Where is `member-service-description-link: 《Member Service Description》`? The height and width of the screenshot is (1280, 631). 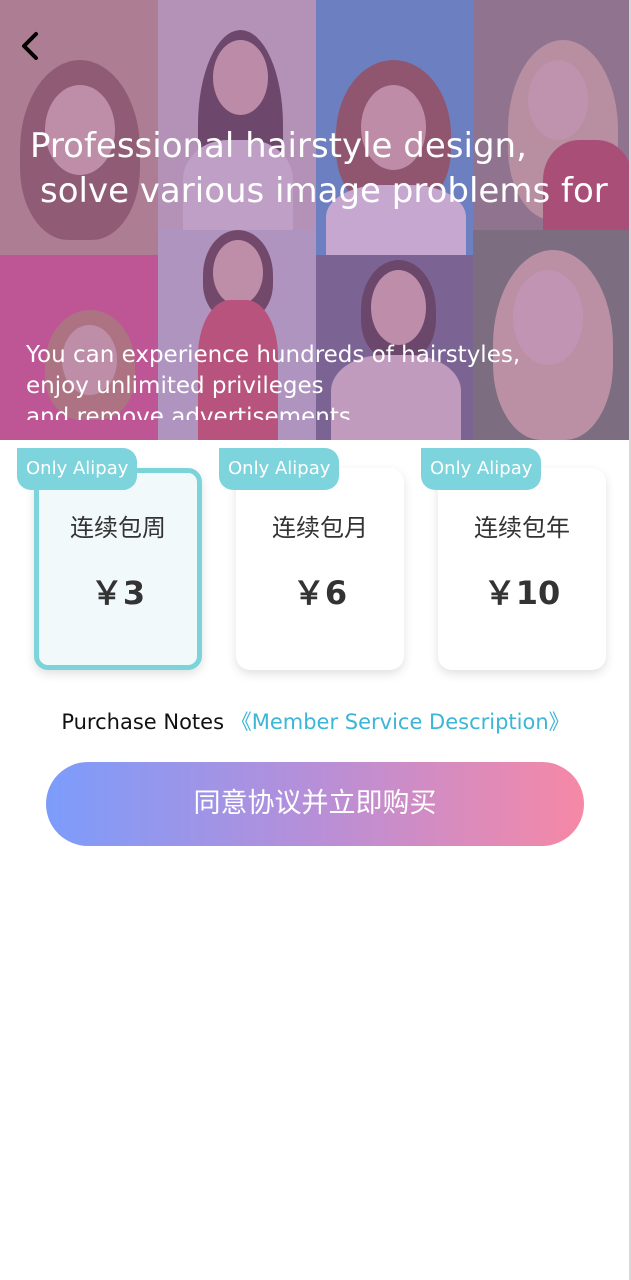
member-service-description-link: 《Member Service Description》 is located at coordinates (400, 722).